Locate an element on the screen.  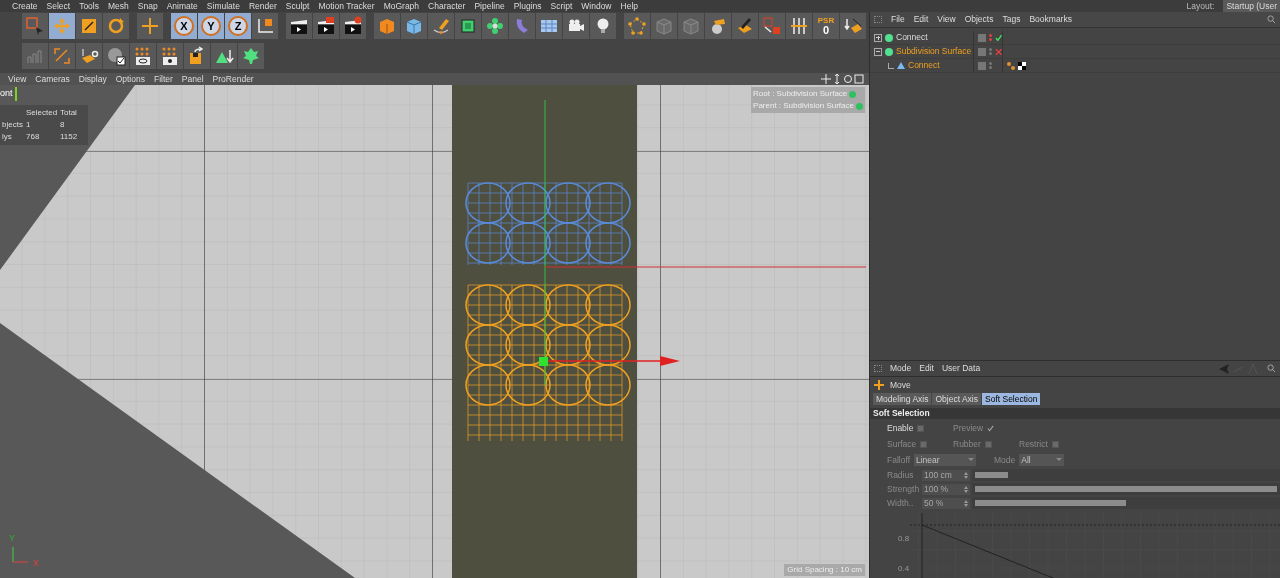
check-icon is located at coordinates (998, 37).